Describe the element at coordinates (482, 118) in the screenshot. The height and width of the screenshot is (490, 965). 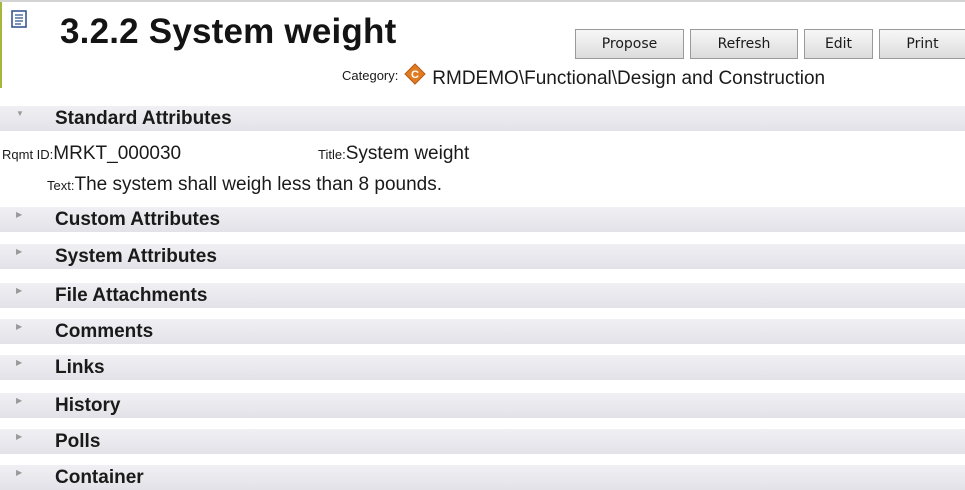
I see `section-standard-attributes: ▼ Standard Attributes` at that location.